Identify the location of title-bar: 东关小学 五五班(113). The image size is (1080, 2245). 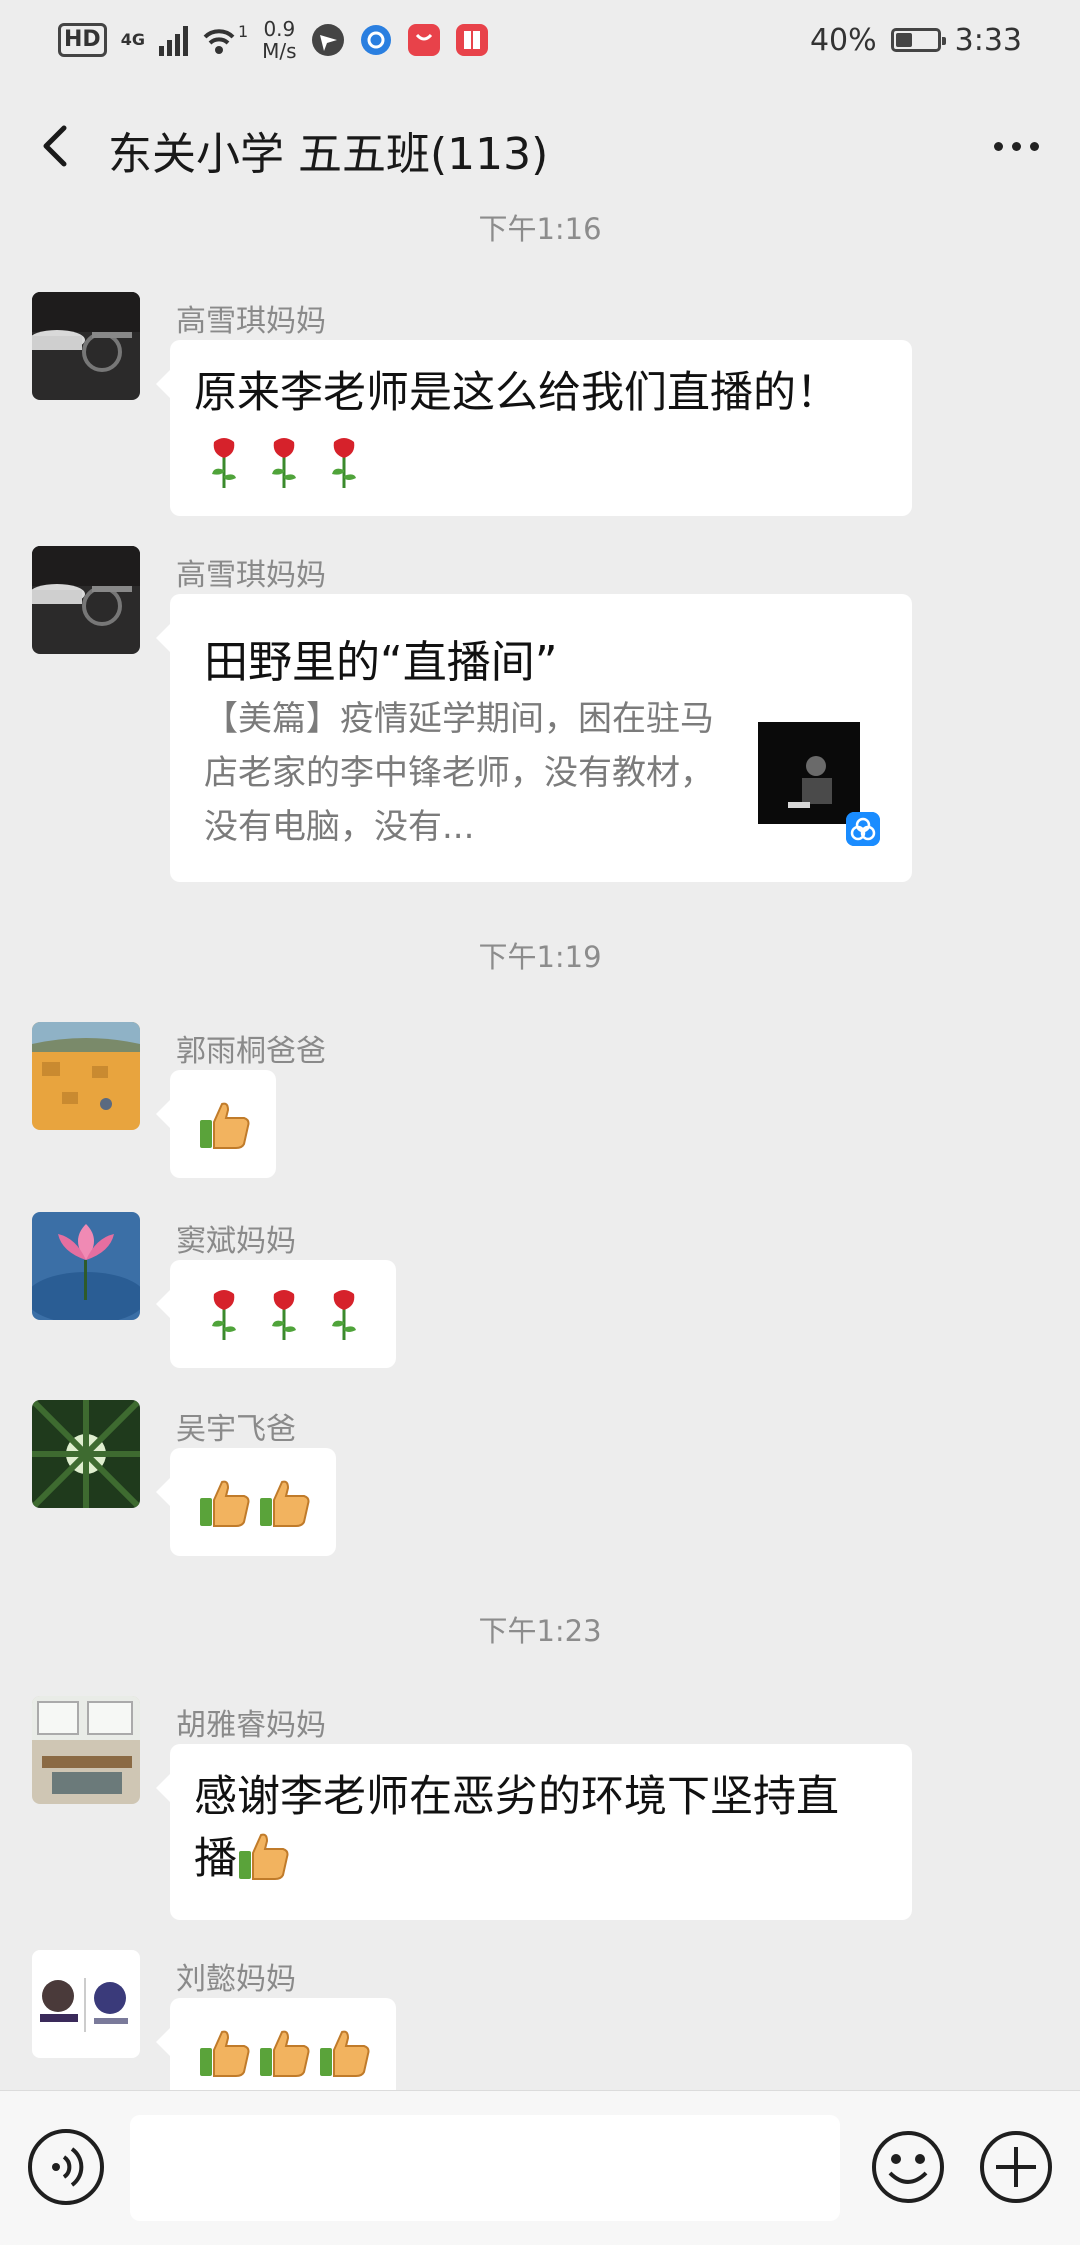
(540, 146).